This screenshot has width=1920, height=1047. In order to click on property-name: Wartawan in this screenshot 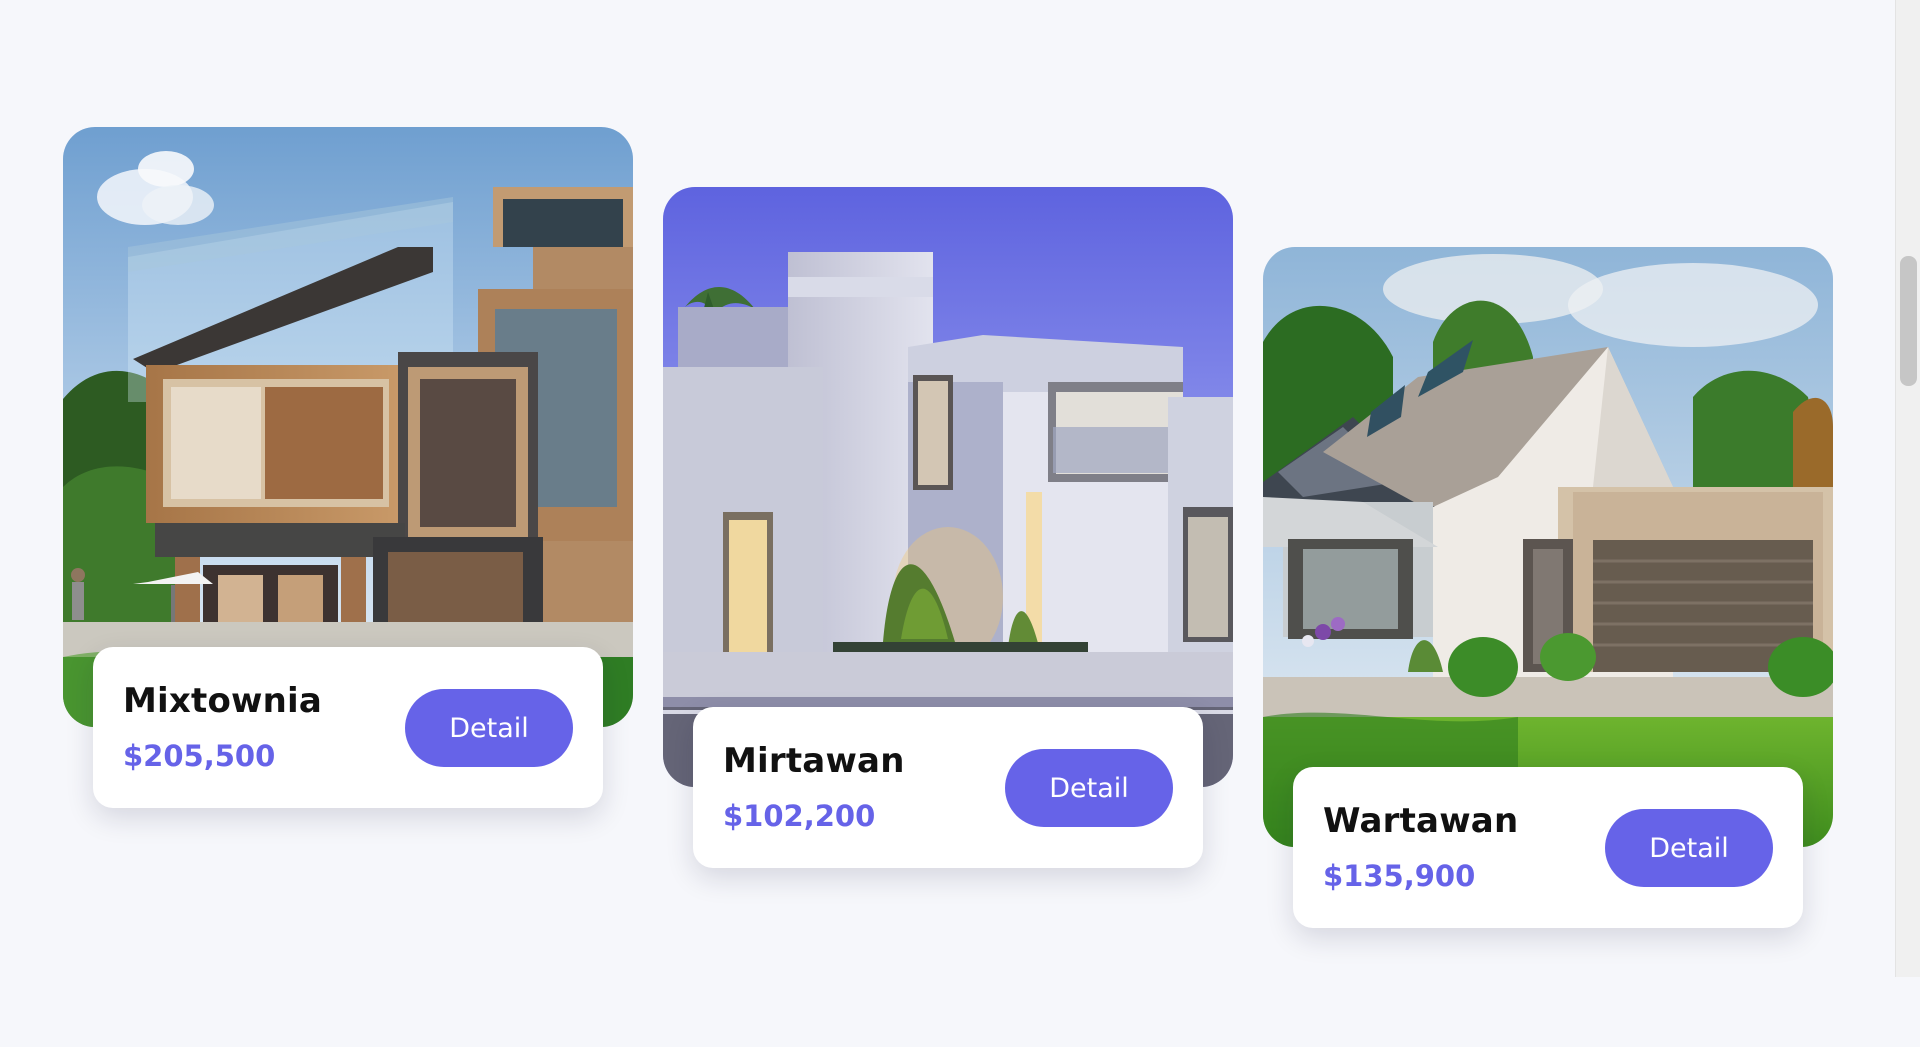, I will do `click(1421, 821)`.